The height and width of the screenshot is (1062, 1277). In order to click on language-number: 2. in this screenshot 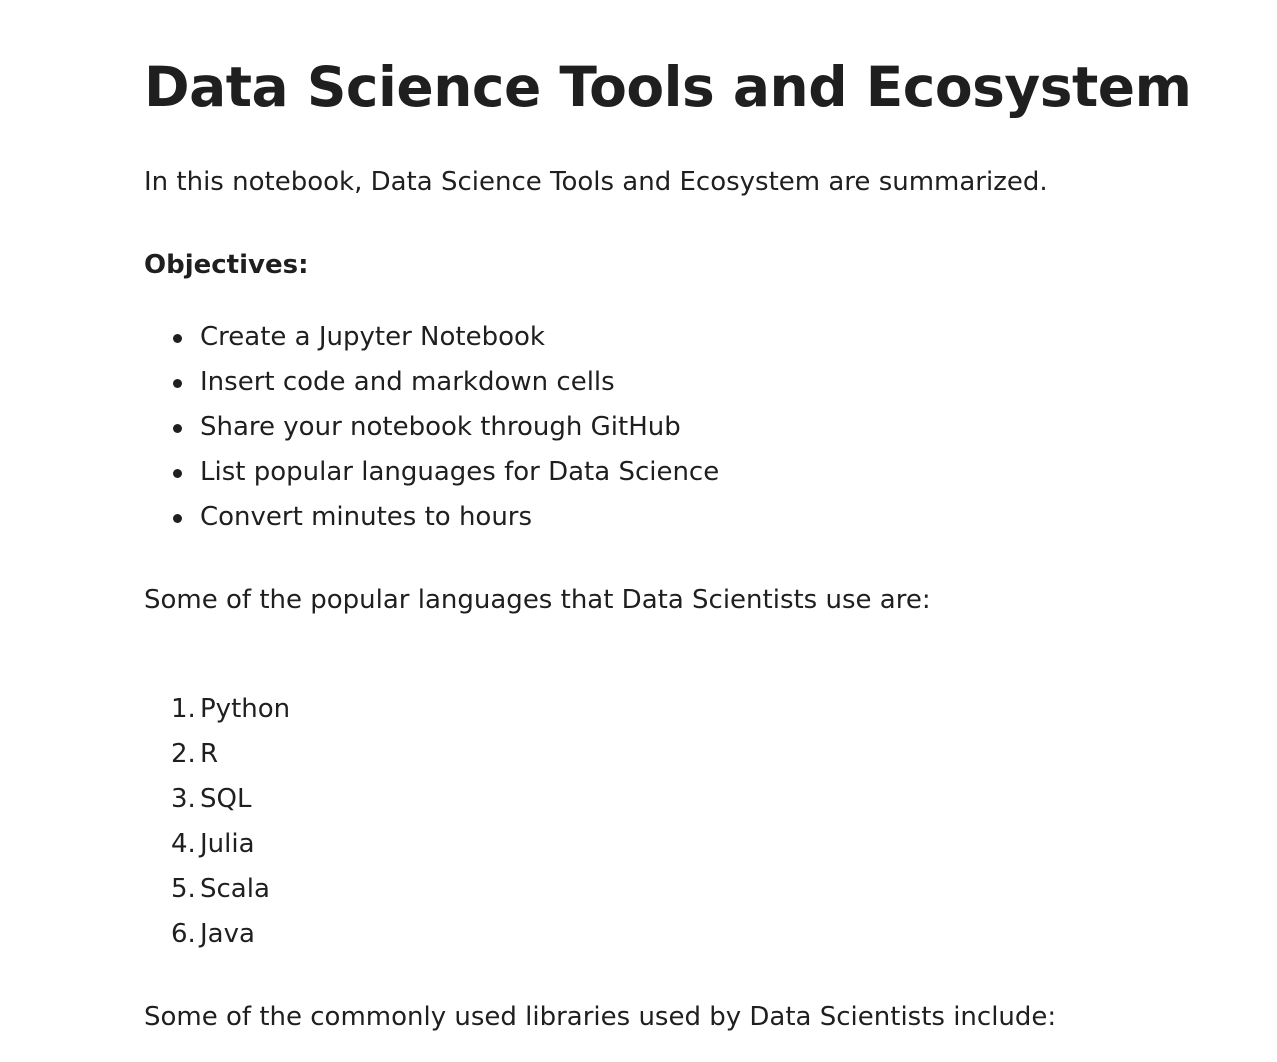, I will do `click(183, 754)`.